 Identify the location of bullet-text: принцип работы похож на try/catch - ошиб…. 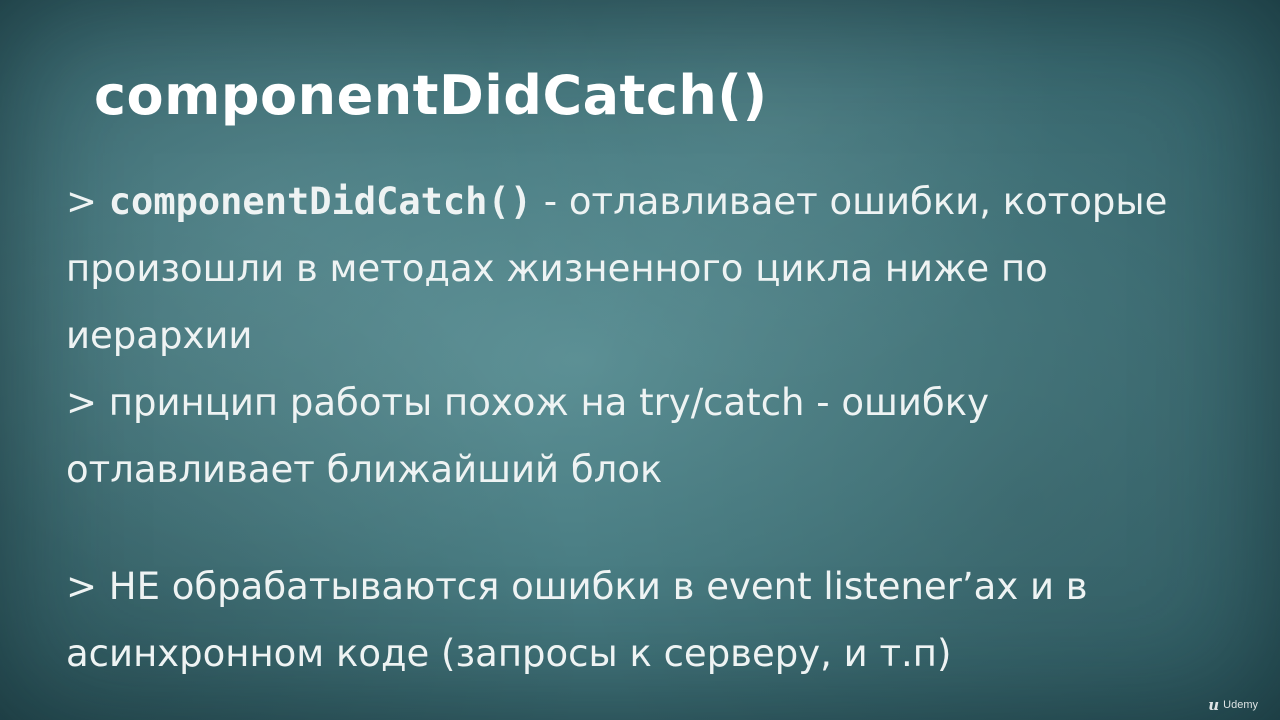
(527, 436).